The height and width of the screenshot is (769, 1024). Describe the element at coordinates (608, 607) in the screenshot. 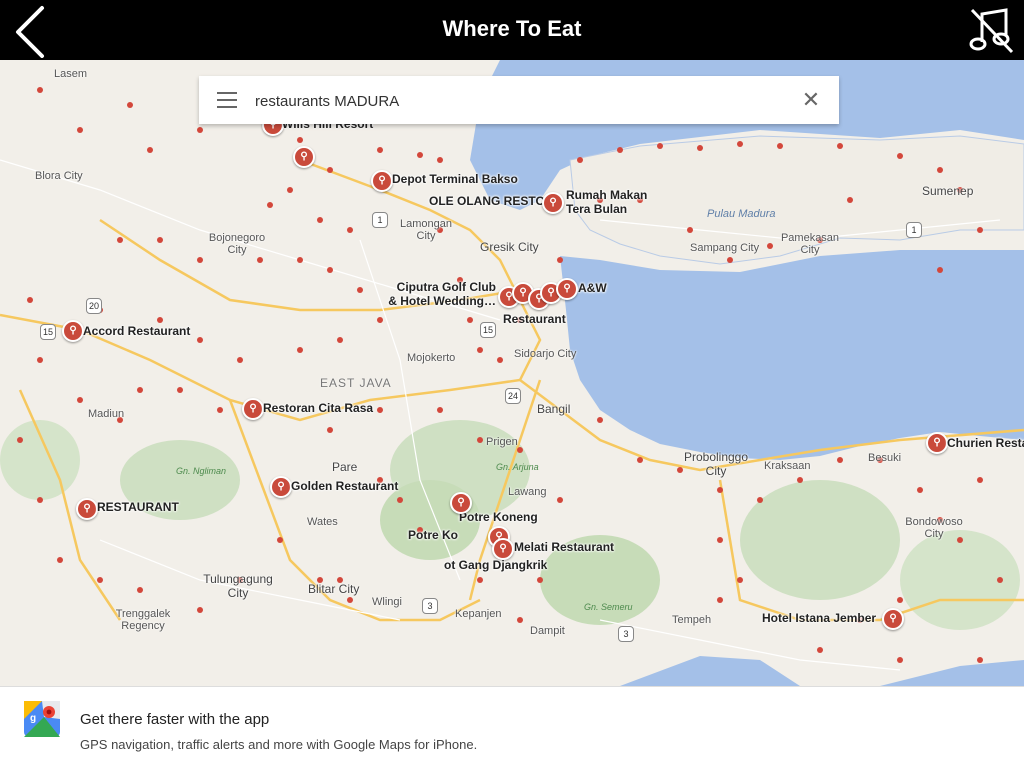

I see `park-label: Gn. Semeru` at that location.